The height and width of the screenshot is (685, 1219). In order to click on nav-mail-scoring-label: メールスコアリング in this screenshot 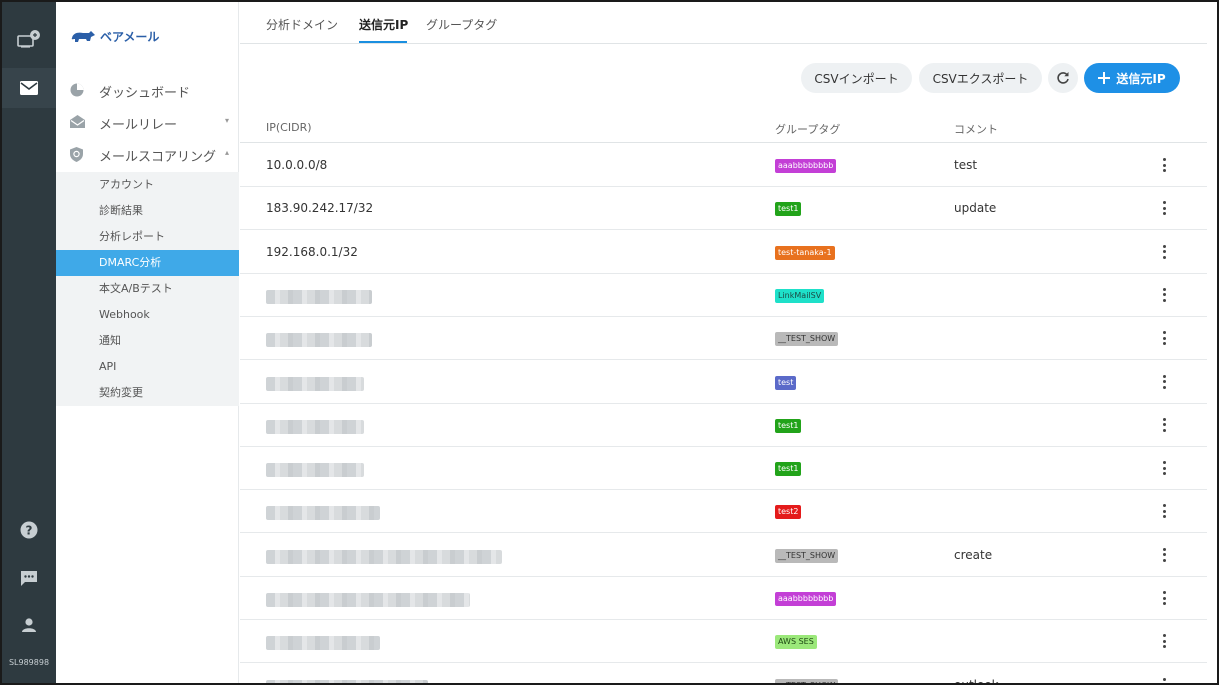, I will do `click(158, 157)`.